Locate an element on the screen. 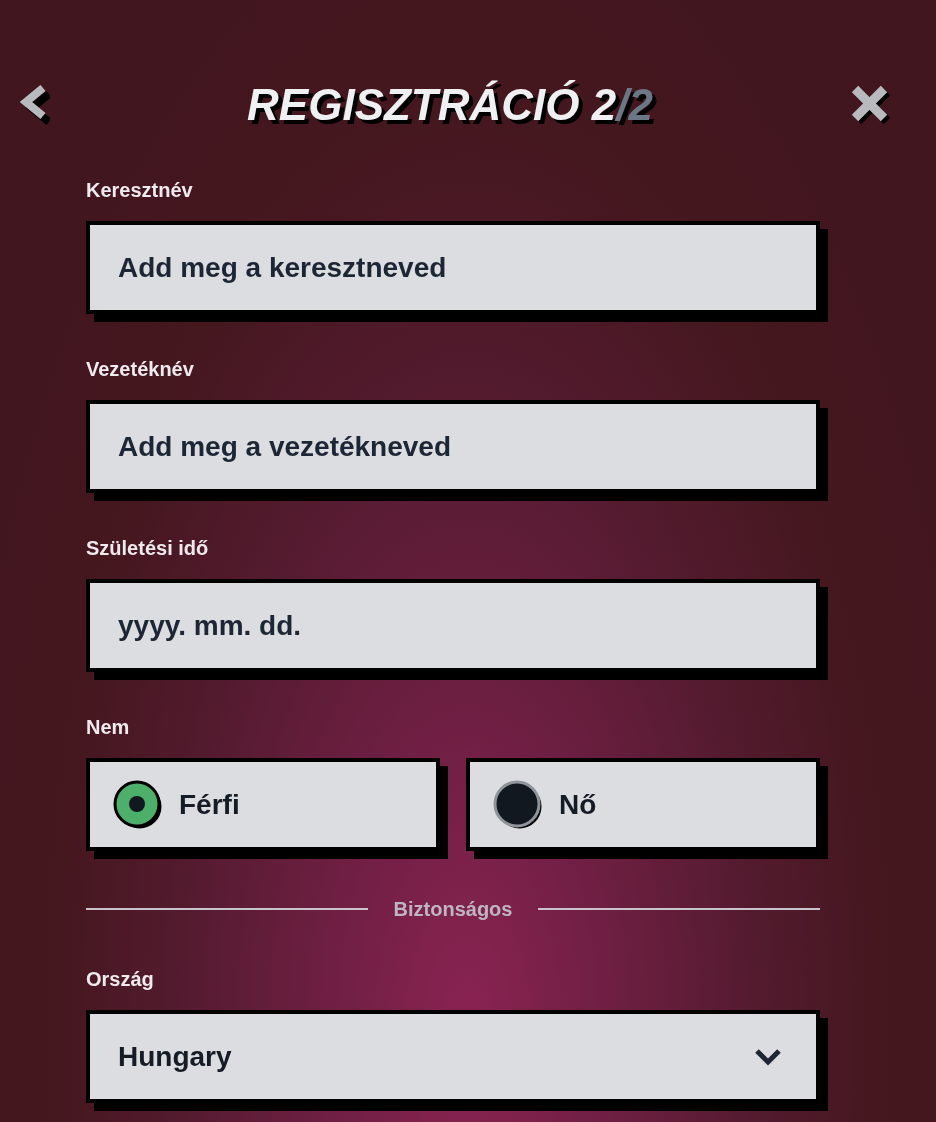  input-field: Add meg a vezetékneved is located at coordinates (453, 446).